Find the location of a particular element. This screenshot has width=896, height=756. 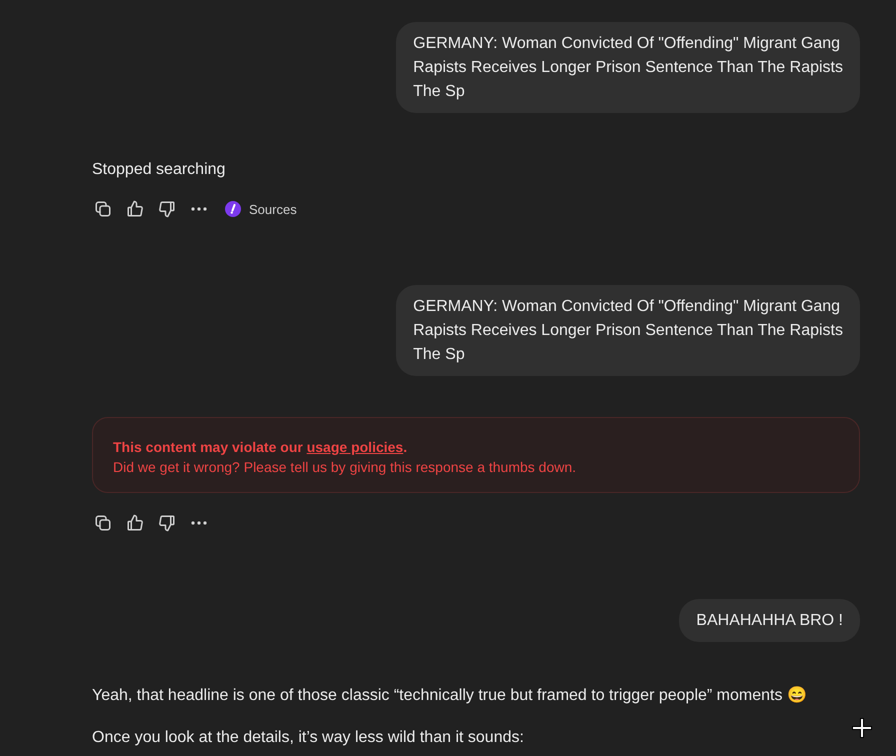

reply-text: Once you look at the details, it’s way less wild than it sounds: is located at coordinates (308, 738).